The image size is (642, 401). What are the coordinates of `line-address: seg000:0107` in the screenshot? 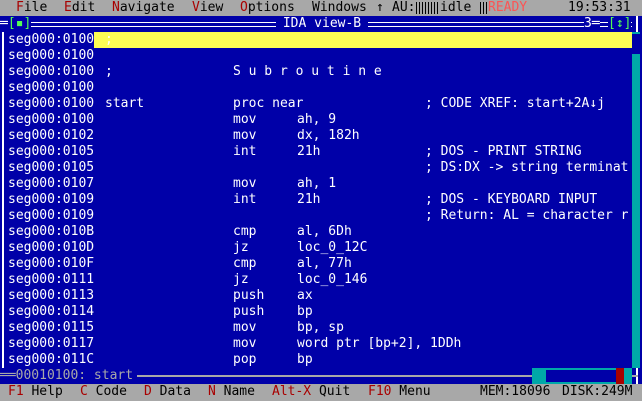 It's located at (51, 183).